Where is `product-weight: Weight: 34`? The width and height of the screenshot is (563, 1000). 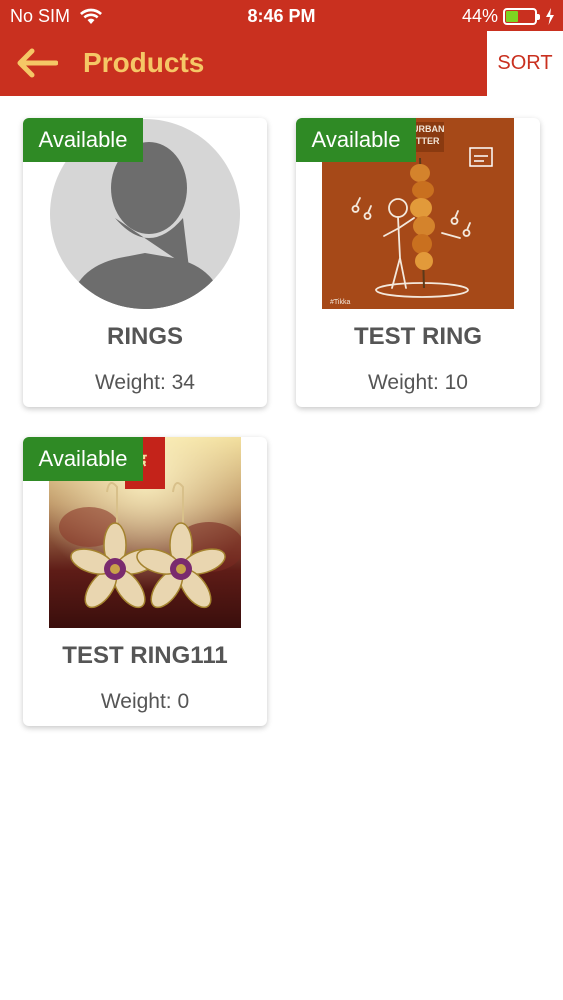 product-weight: Weight: 34 is located at coordinates (144, 382).